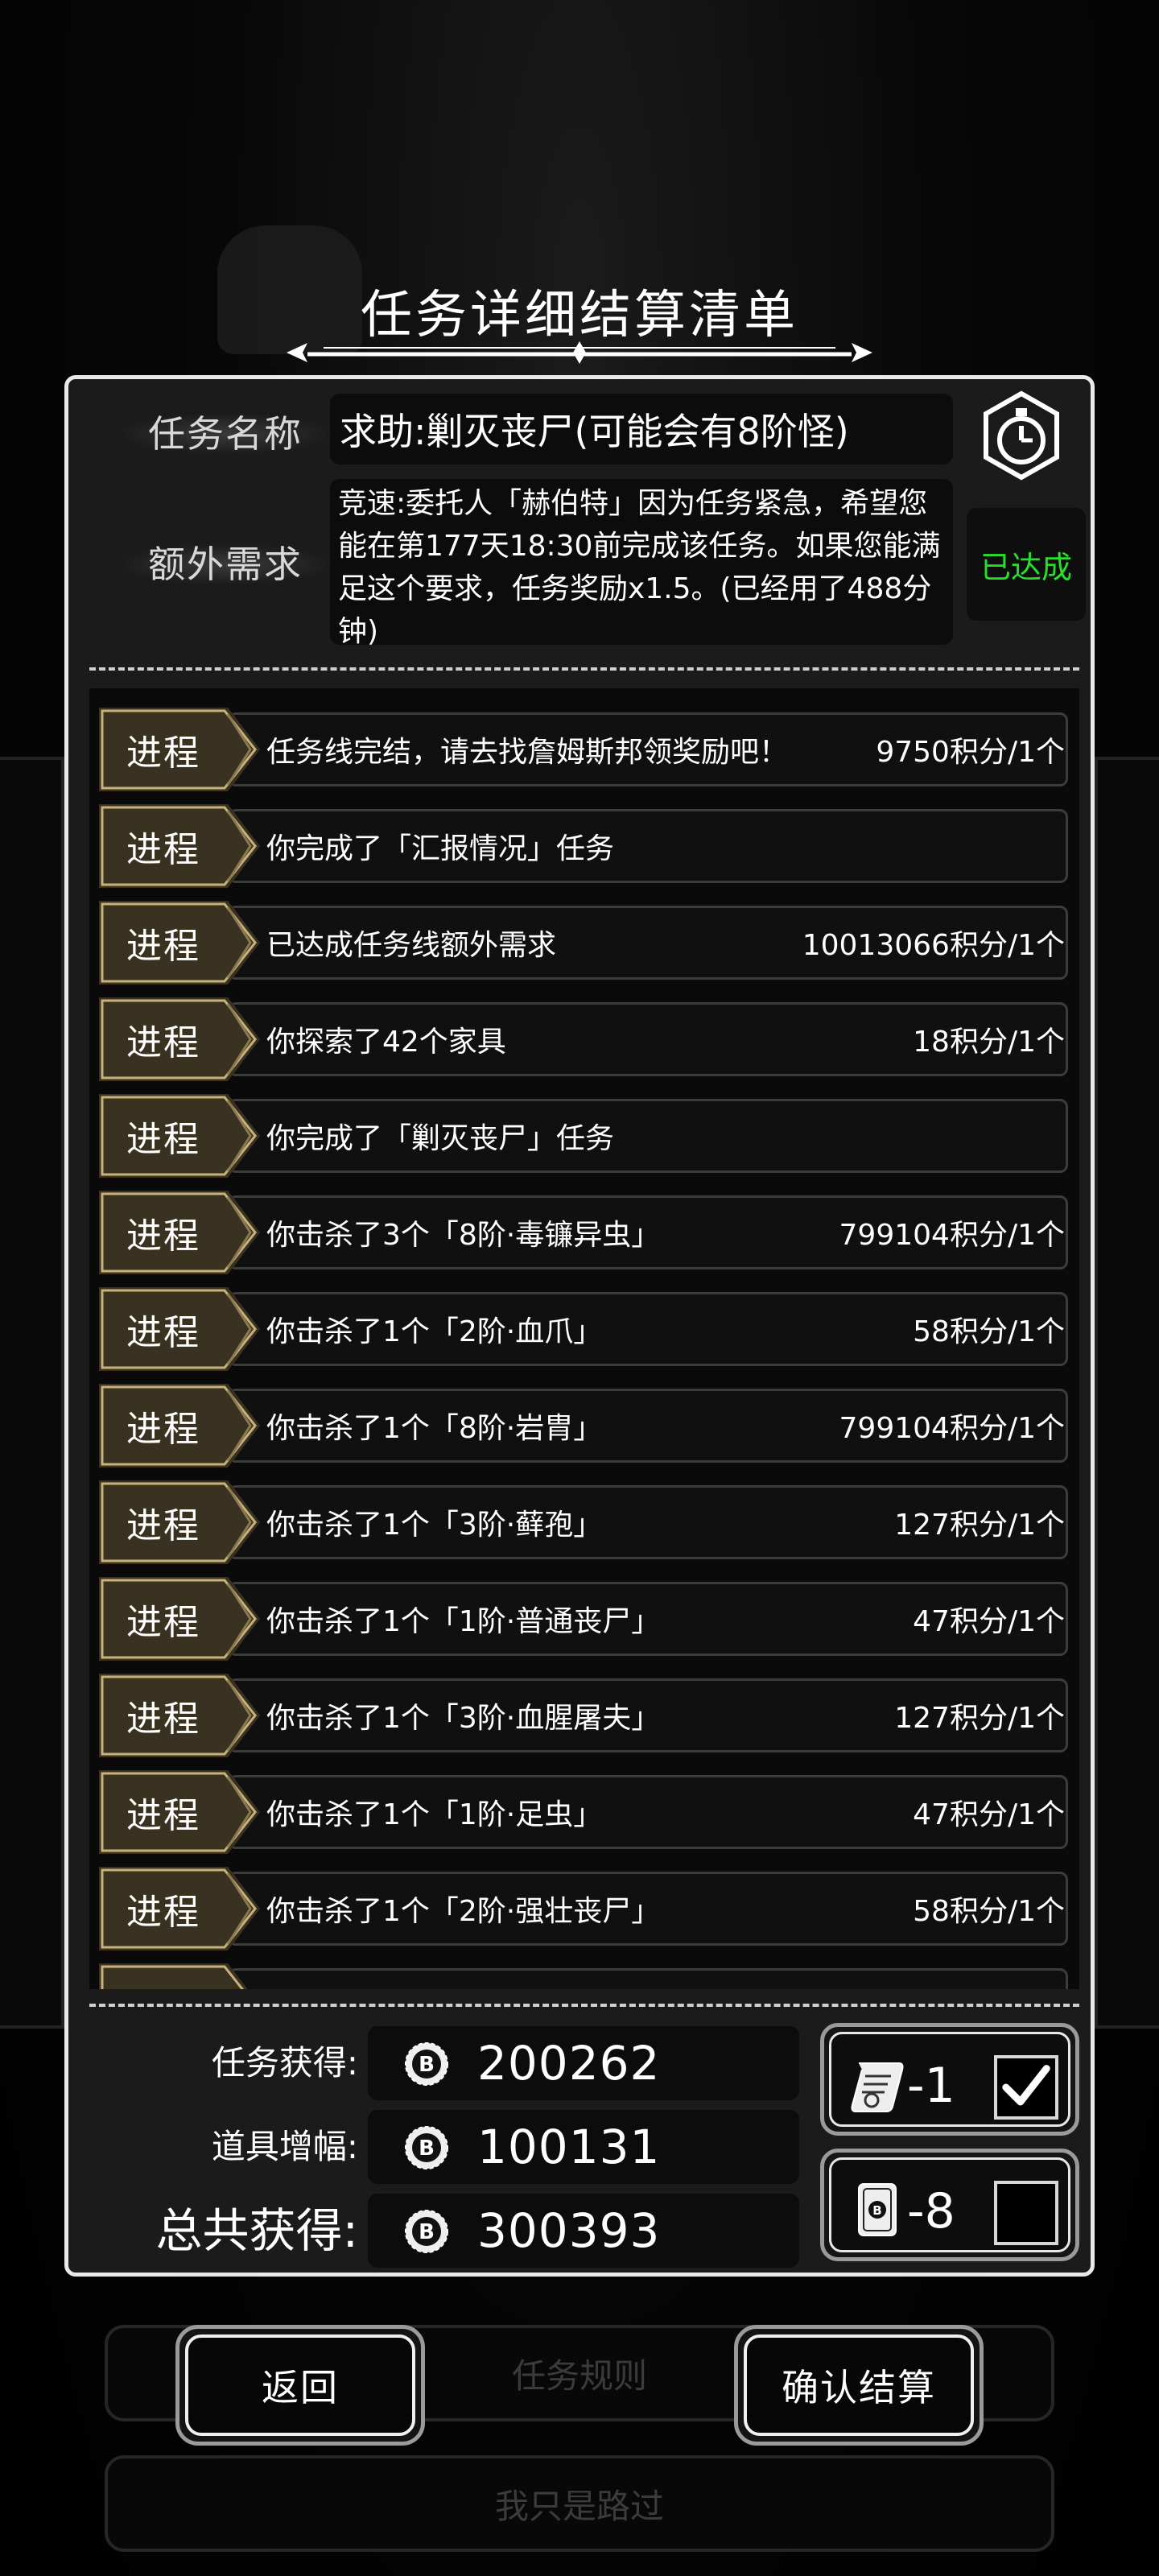 The height and width of the screenshot is (2576, 1159). What do you see at coordinates (1026, 2213) in the screenshot?
I see `card-option-checkbox` at bounding box center [1026, 2213].